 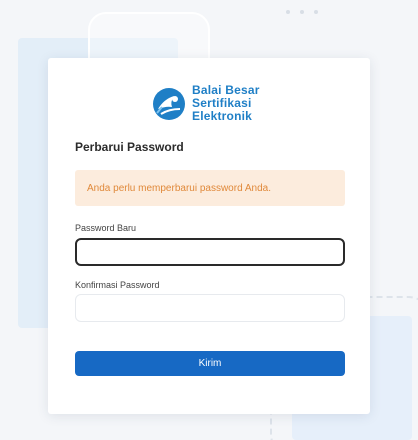 What do you see at coordinates (106, 228) in the screenshot?
I see `new-password-label: Password Baru` at bounding box center [106, 228].